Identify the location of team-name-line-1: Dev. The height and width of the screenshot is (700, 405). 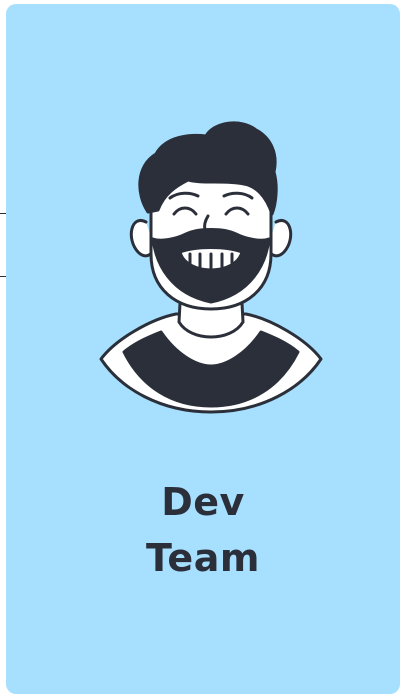
(203, 502).